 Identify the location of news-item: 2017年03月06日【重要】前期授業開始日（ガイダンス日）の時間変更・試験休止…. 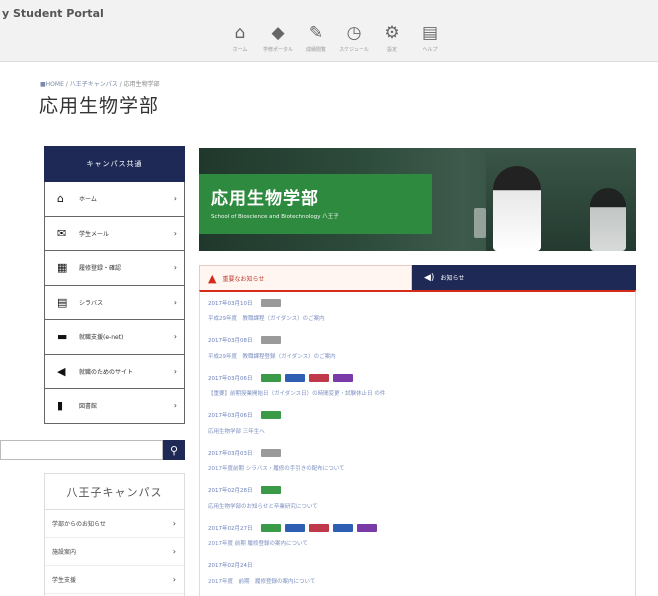
(417, 386).